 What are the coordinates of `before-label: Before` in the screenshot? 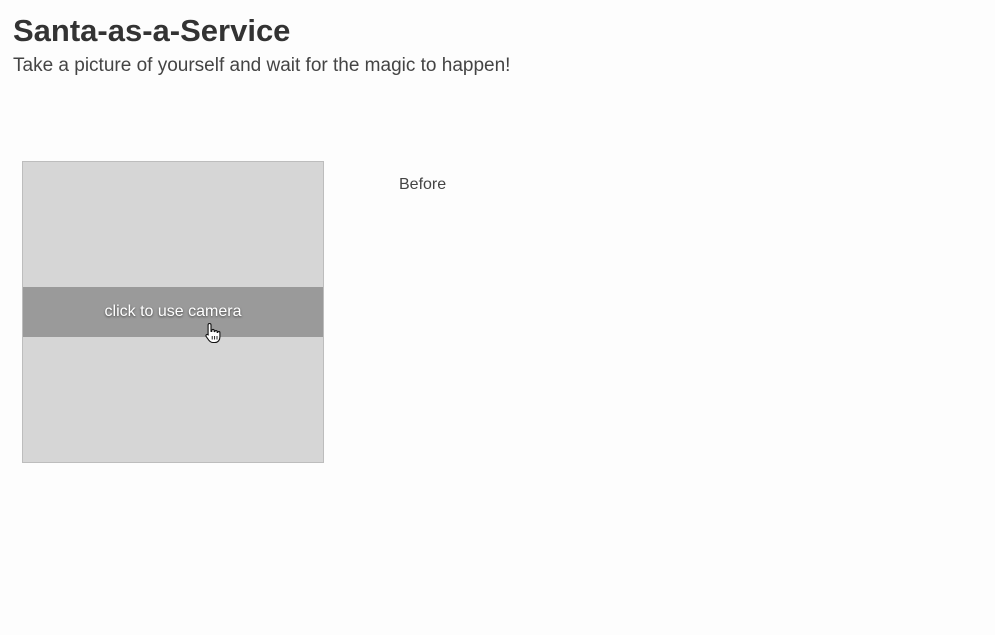 It's located at (423, 184).